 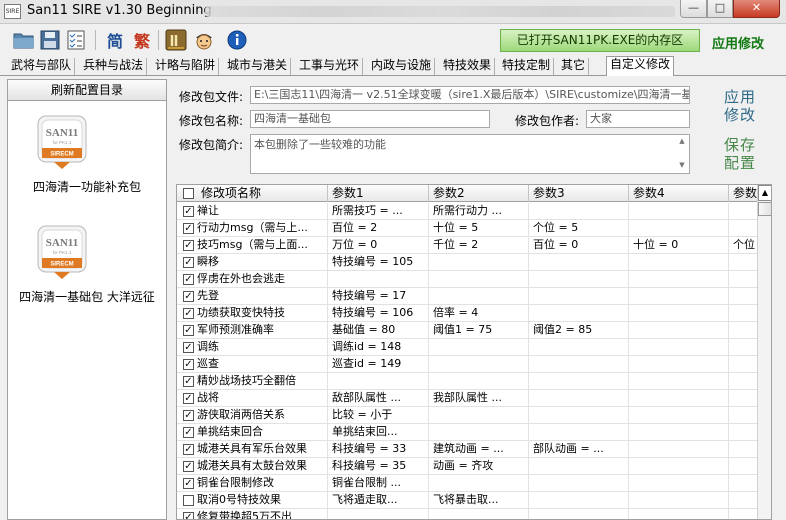 I want to click on table-row: ✓ 技巧msg（需与上面... 万位 = 0 千位 = 2 百位 = 0 十位 = 0 个位, so click(x=467, y=245).